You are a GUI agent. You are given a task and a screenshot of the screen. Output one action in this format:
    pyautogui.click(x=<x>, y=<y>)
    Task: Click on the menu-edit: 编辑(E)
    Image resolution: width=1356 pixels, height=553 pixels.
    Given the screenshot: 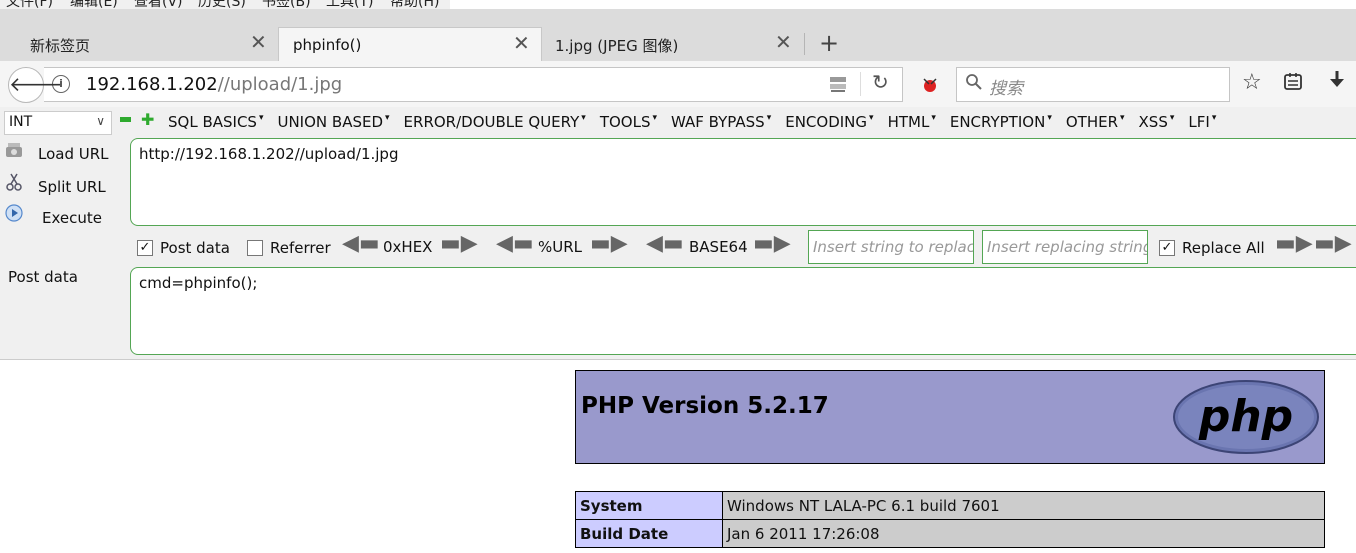 What is the action you would take?
    pyautogui.click(x=94, y=4)
    